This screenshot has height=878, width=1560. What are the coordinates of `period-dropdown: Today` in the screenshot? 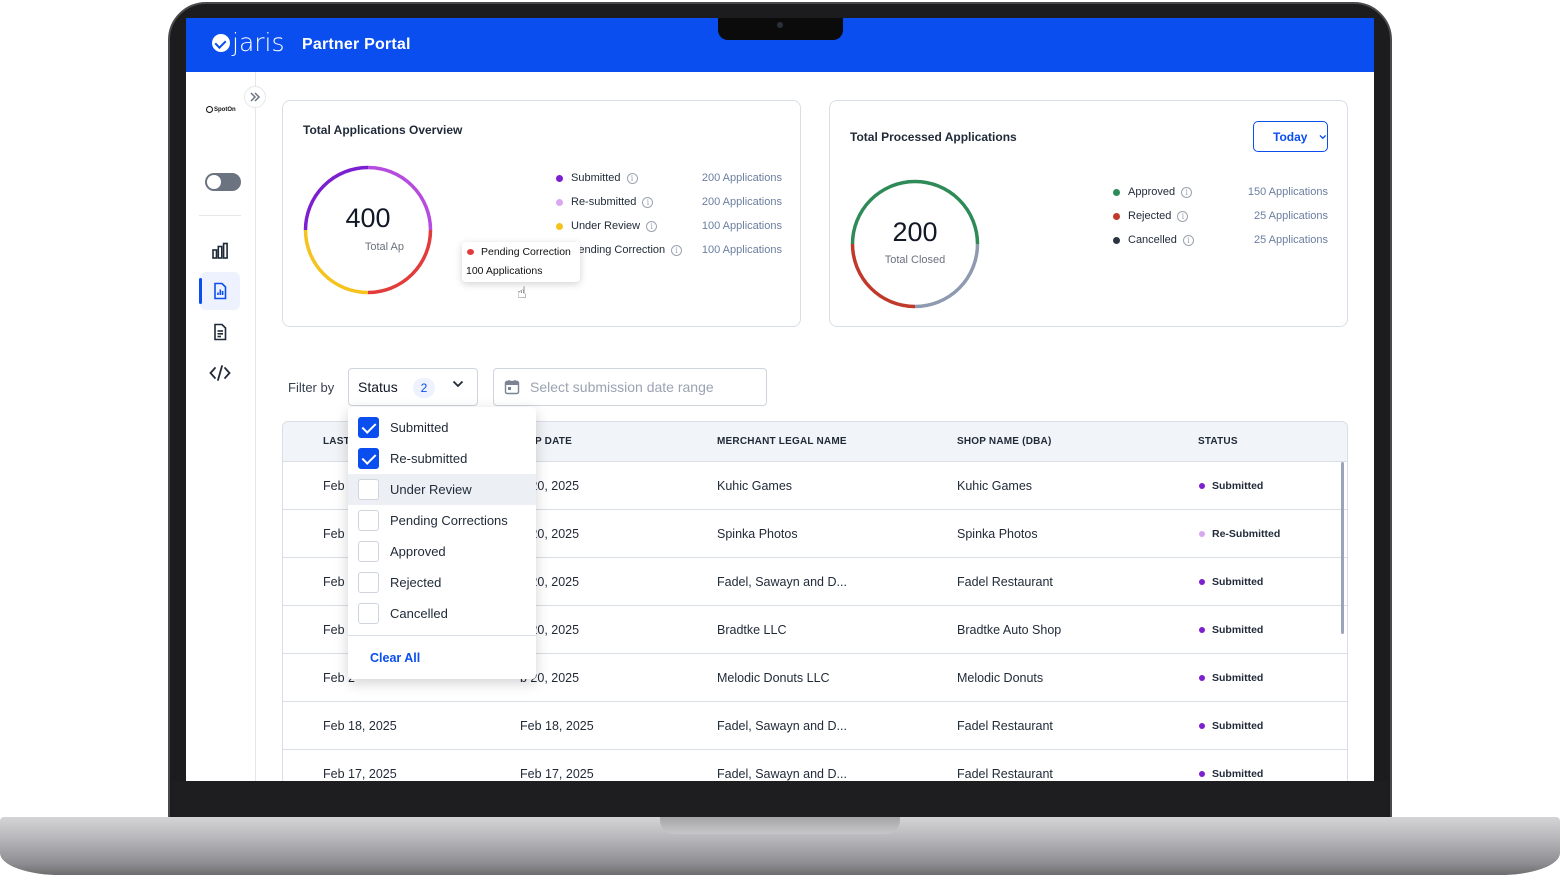 It's located at (1290, 136).